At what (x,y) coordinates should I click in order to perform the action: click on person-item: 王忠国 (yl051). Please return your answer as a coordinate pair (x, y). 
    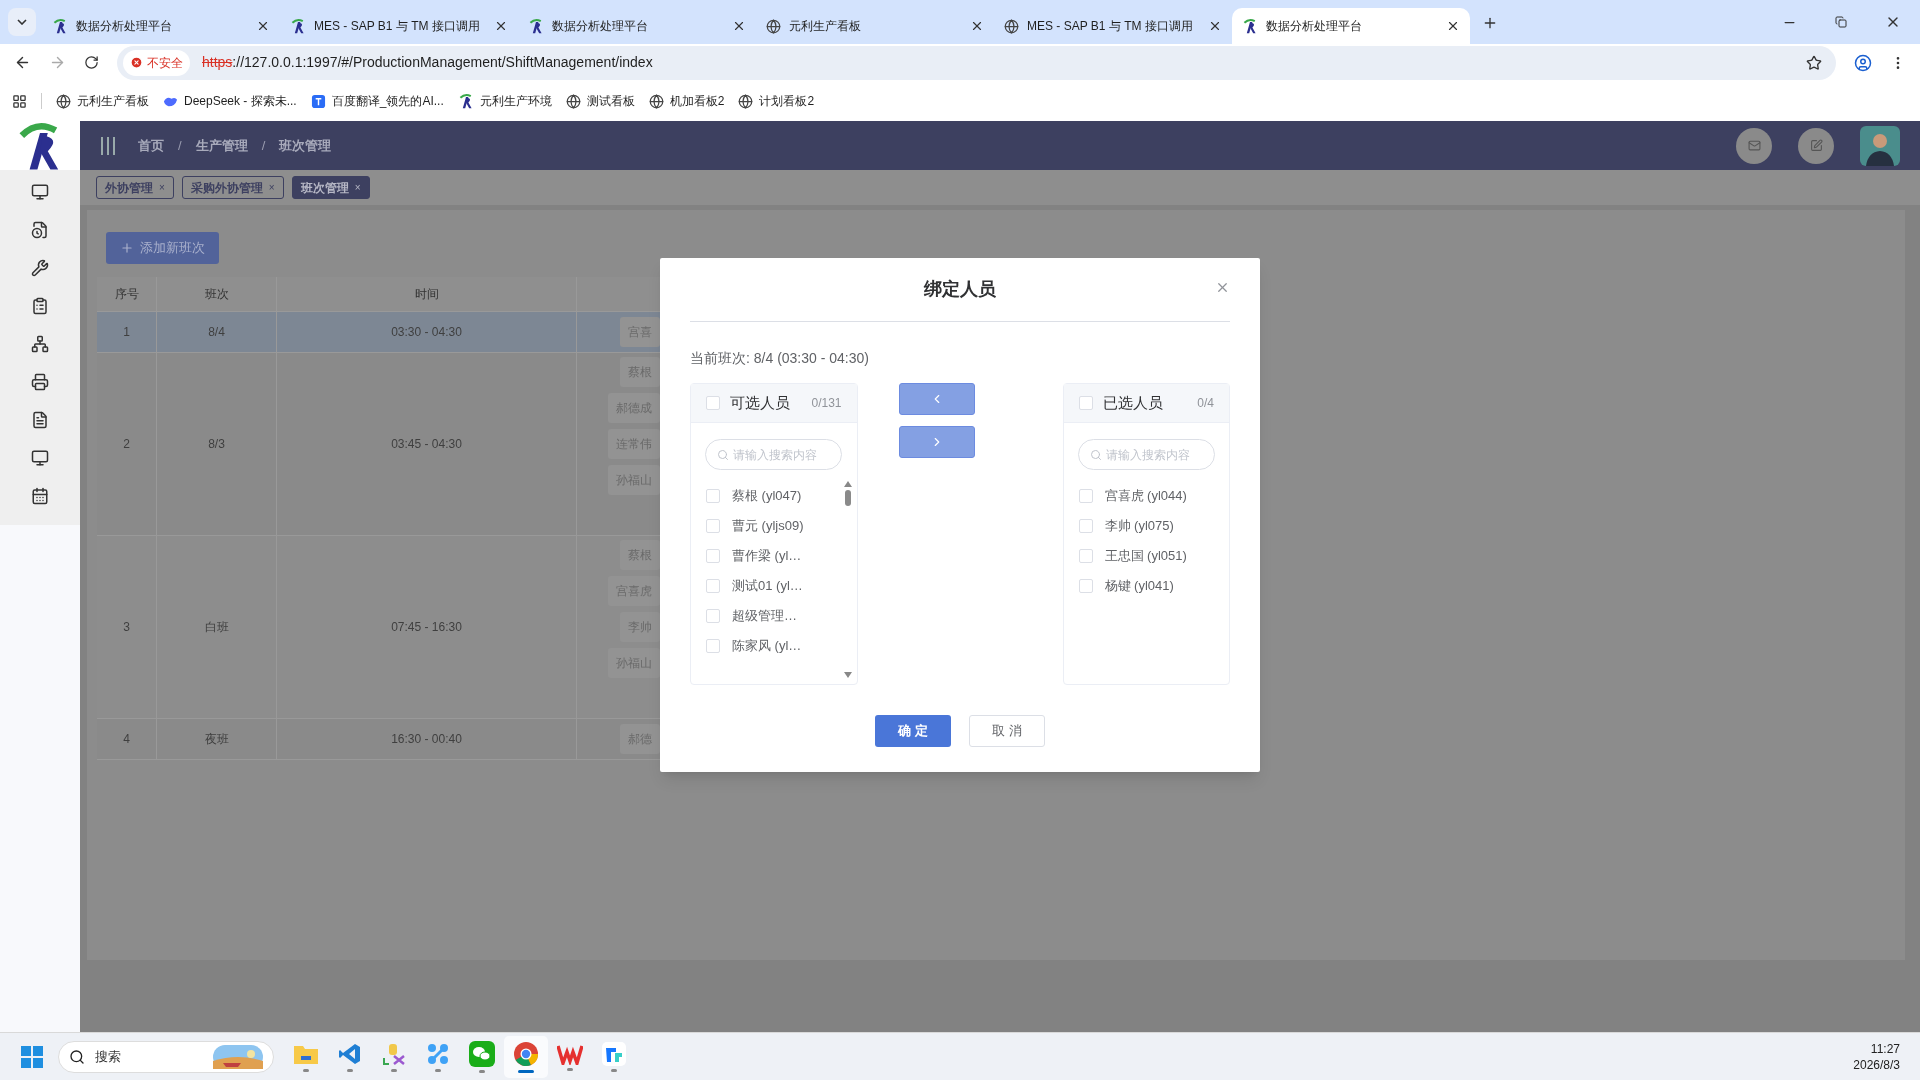
    Looking at the image, I should click on (1146, 556).